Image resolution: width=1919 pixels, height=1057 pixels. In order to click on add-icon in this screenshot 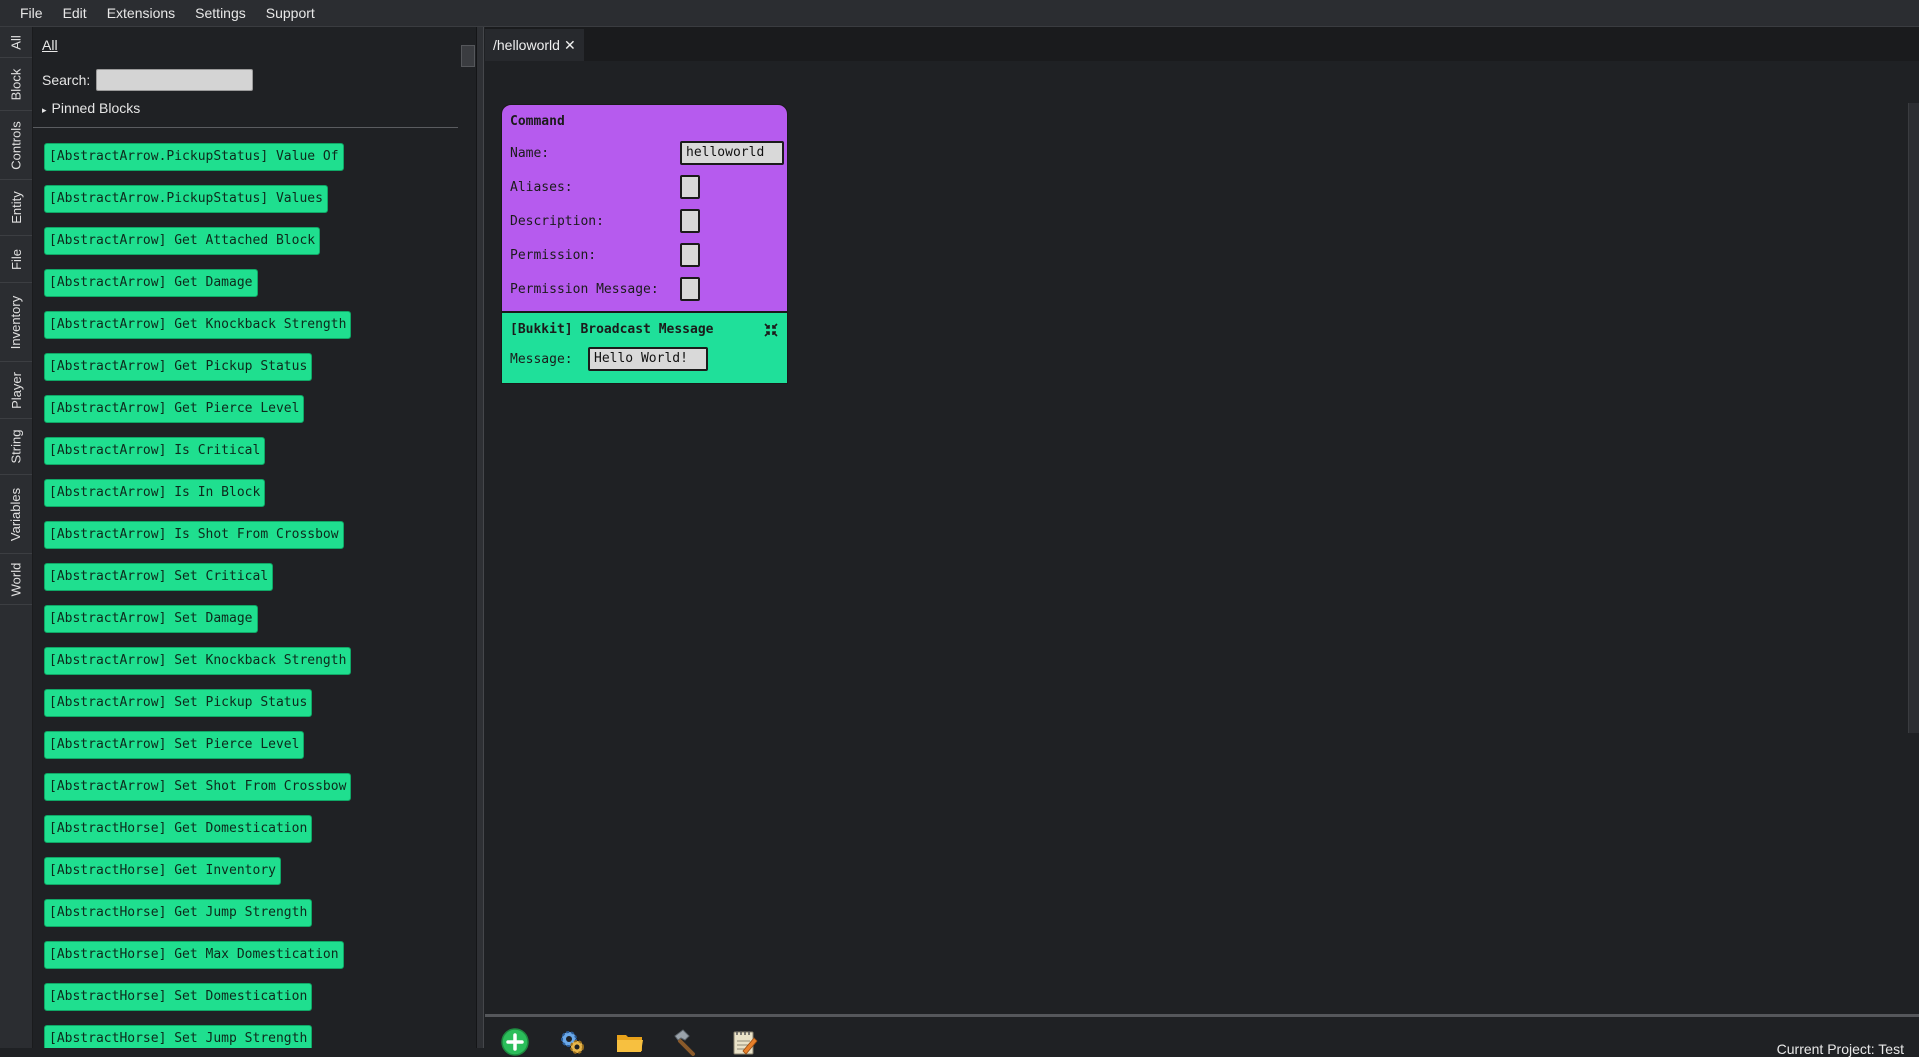, I will do `click(515, 1042)`.